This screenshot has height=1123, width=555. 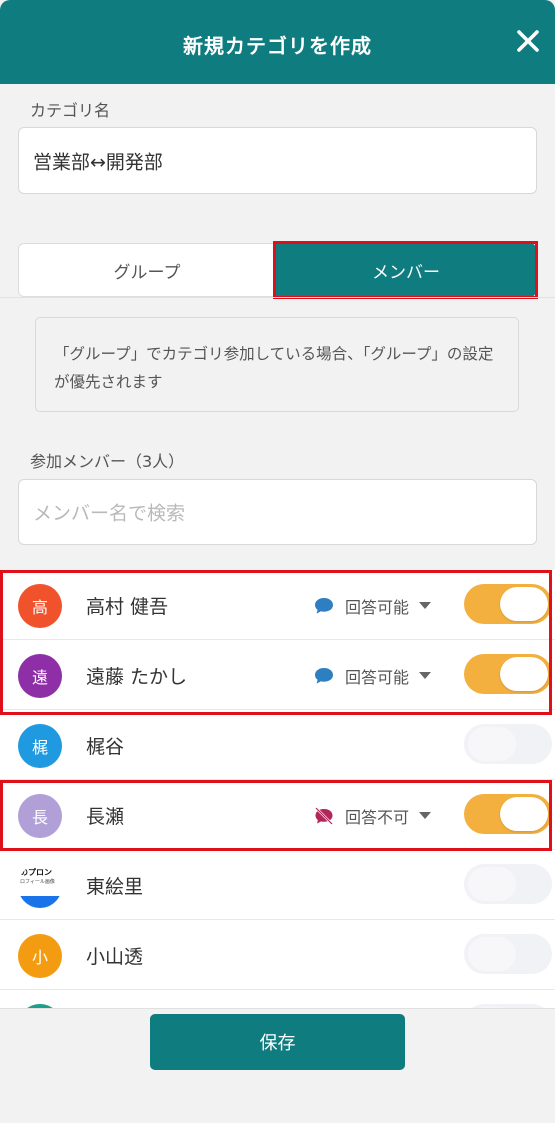 I want to click on avatar: 遠, so click(x=40, y=676).